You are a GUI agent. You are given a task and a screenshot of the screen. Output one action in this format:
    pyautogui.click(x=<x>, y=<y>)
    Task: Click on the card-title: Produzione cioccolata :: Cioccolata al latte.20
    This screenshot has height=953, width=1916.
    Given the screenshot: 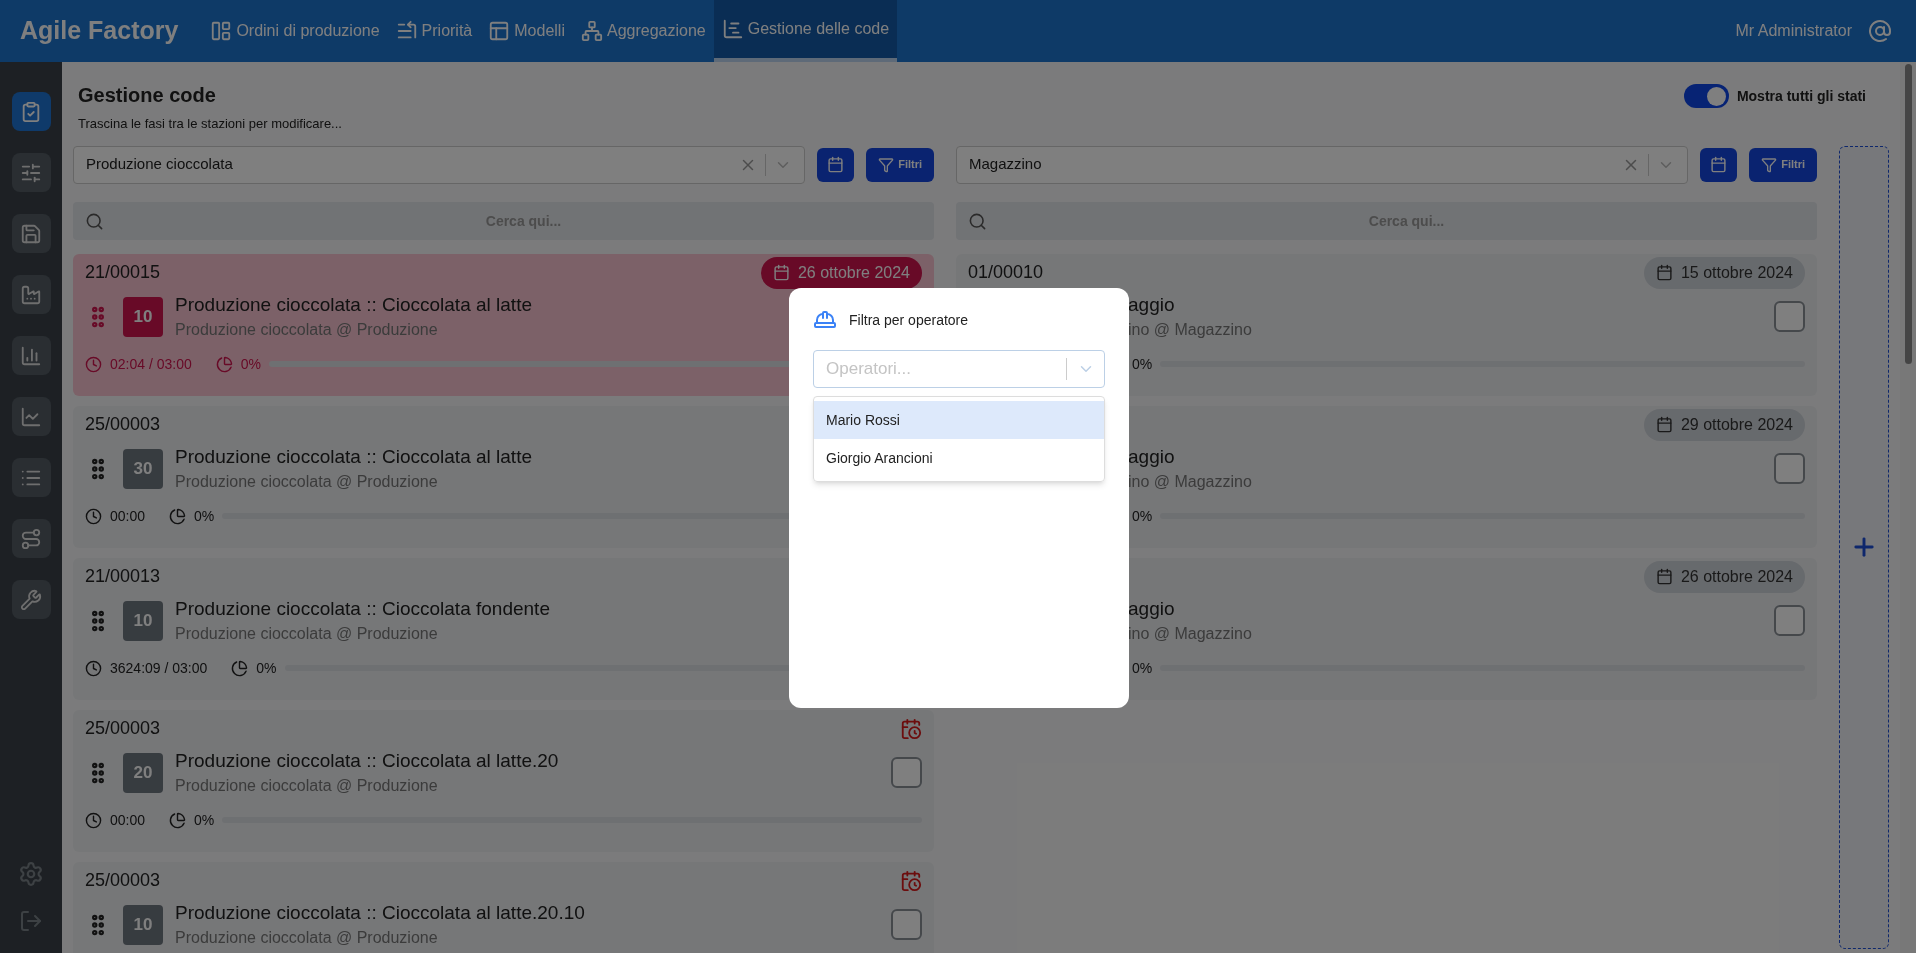 What is the action you would take?
    pyautogui.click(x=367, y=760)
    